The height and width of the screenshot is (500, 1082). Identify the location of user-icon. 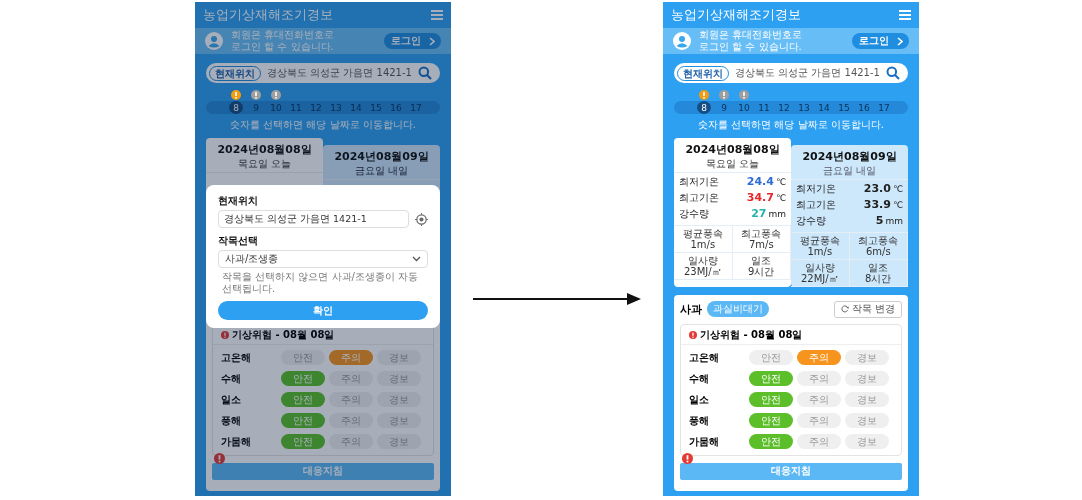
(682, 41).